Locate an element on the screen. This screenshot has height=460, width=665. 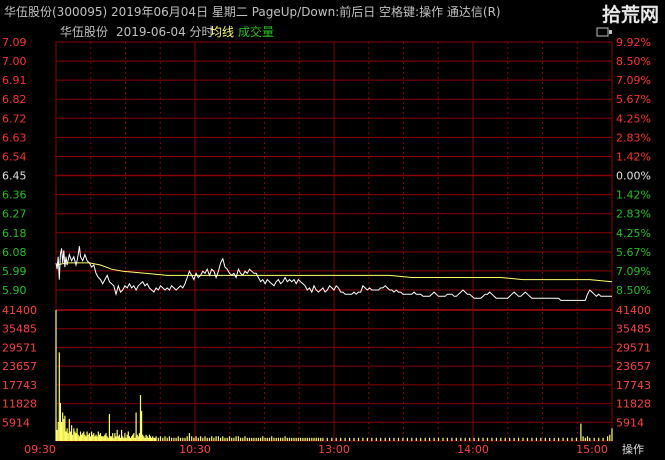
watermark-logo: 拾荒网 is located at coordinates (630, 15).